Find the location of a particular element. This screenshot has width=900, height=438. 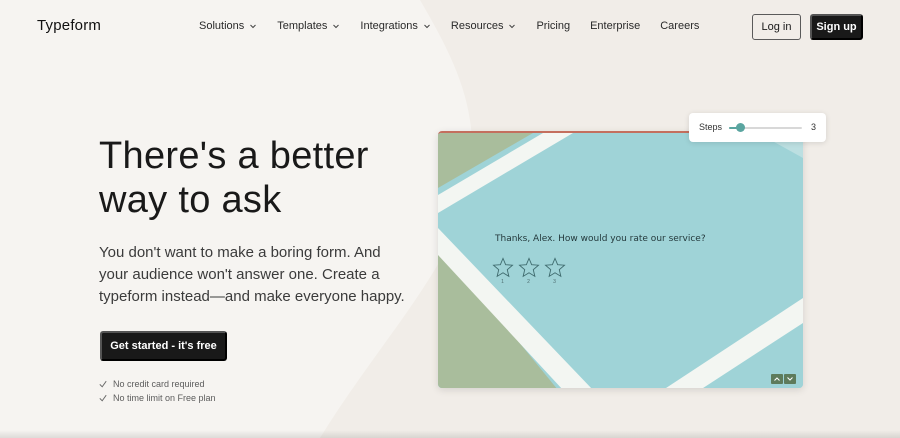

steps-widget: Steps 3 is located at coordinates (757, 127).